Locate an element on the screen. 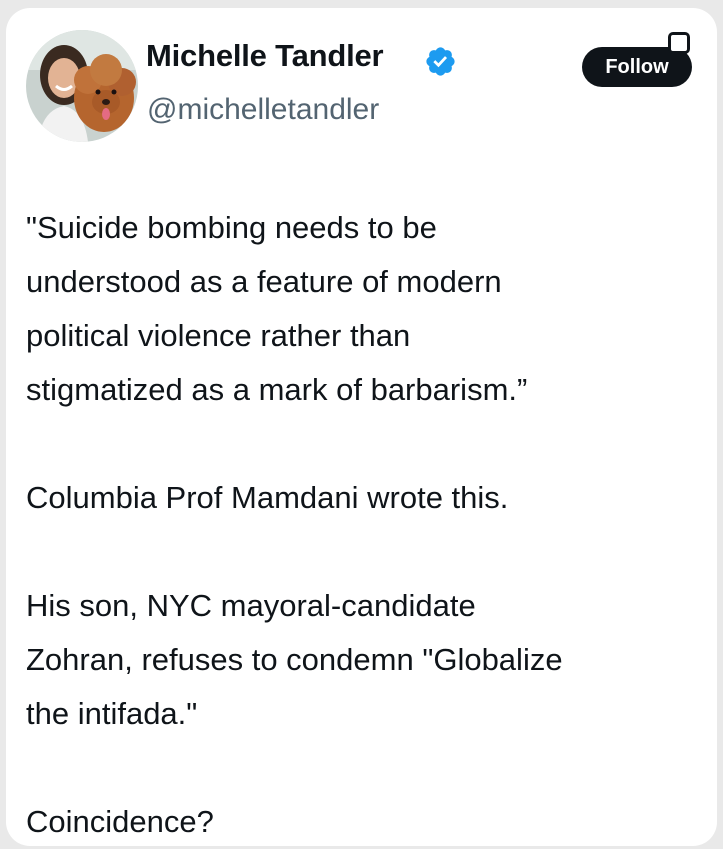 The width and height of the screenshot is (723, 849). tweet-line: Coincidence? is located at coordinates (120, 821).